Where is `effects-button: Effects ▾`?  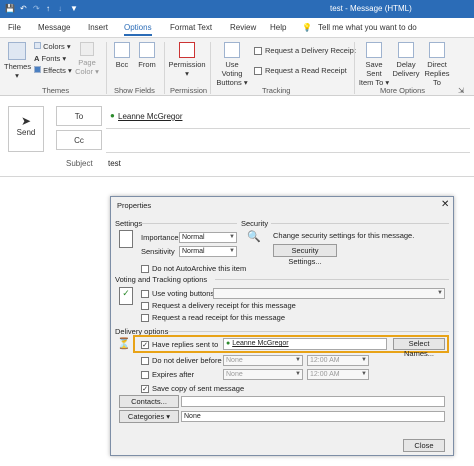
effects-button: Effects ▾ is located at coordinates (53, 70).